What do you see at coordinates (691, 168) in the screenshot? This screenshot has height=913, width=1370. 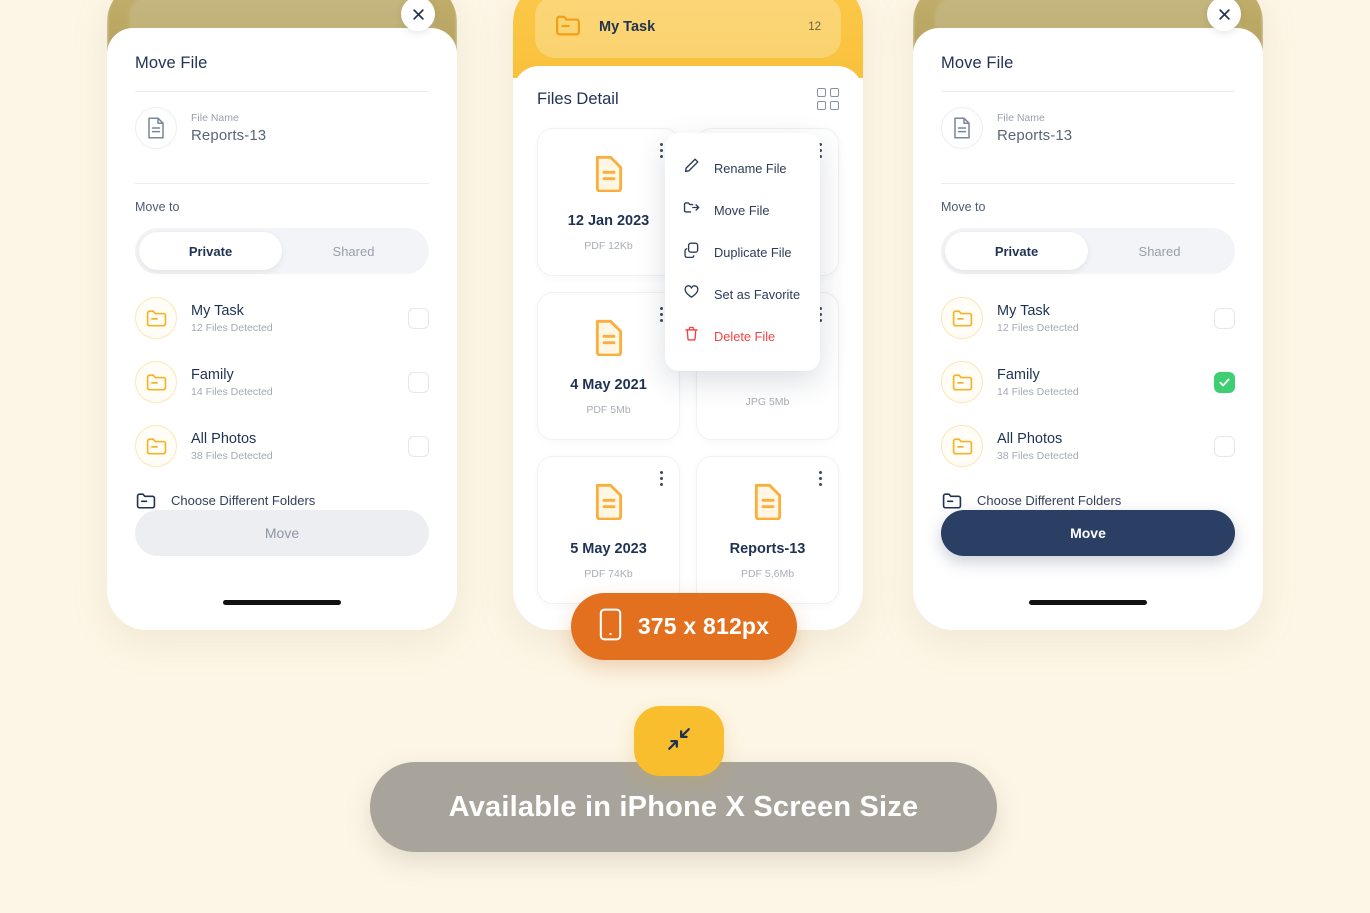 I see `pencil-icon` at bounding box center [691, 168].